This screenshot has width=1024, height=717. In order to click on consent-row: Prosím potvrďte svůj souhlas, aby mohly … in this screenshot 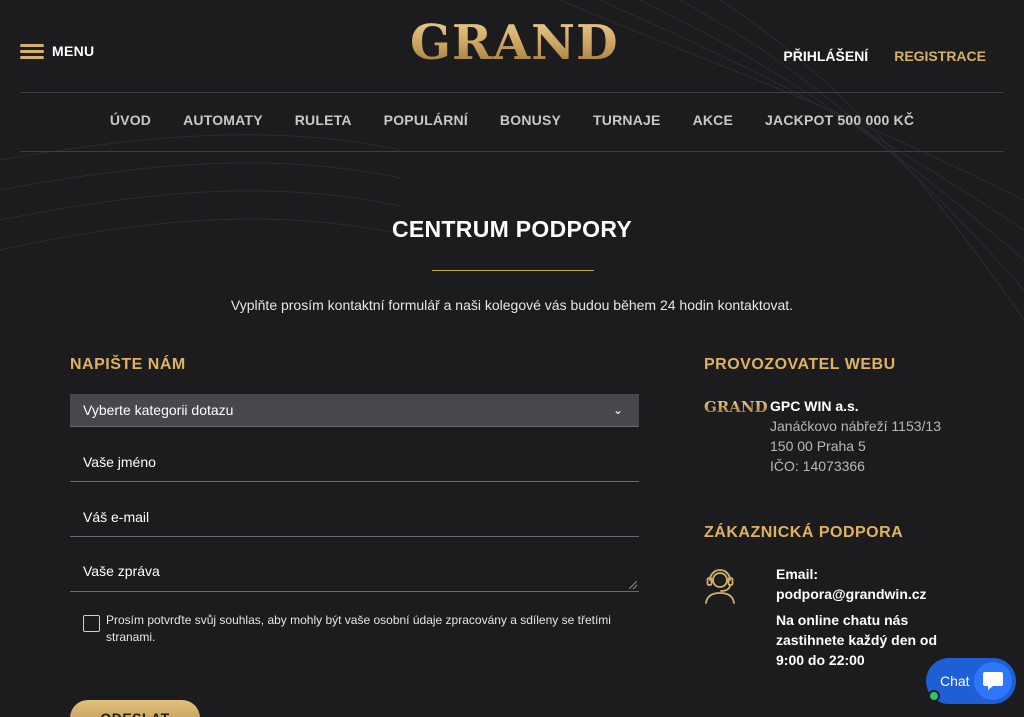, I will do `click(363, 629)`.